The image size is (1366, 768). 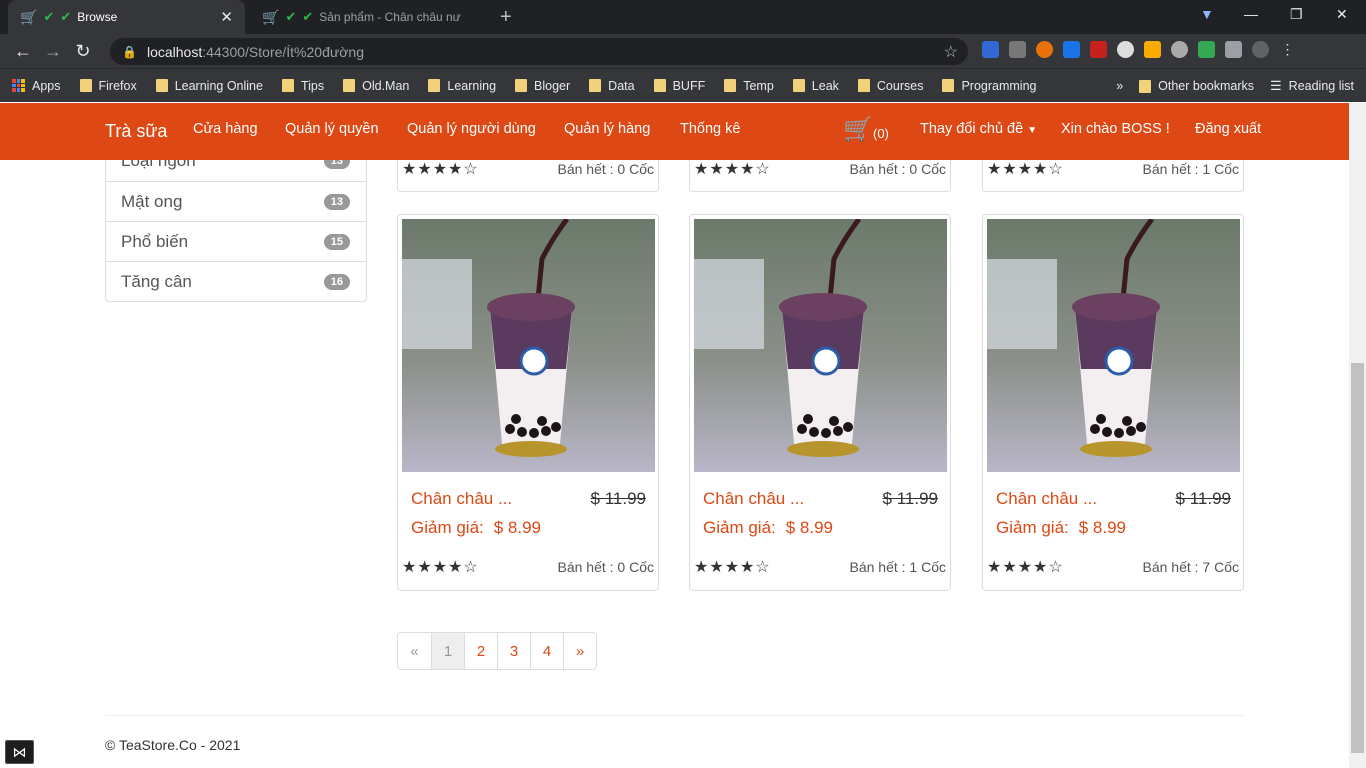 What do you see at coordinates (471, 129) in the screenshot?
I see `nav-users: Quản lý người dùng` at bounding box center [471, 129].